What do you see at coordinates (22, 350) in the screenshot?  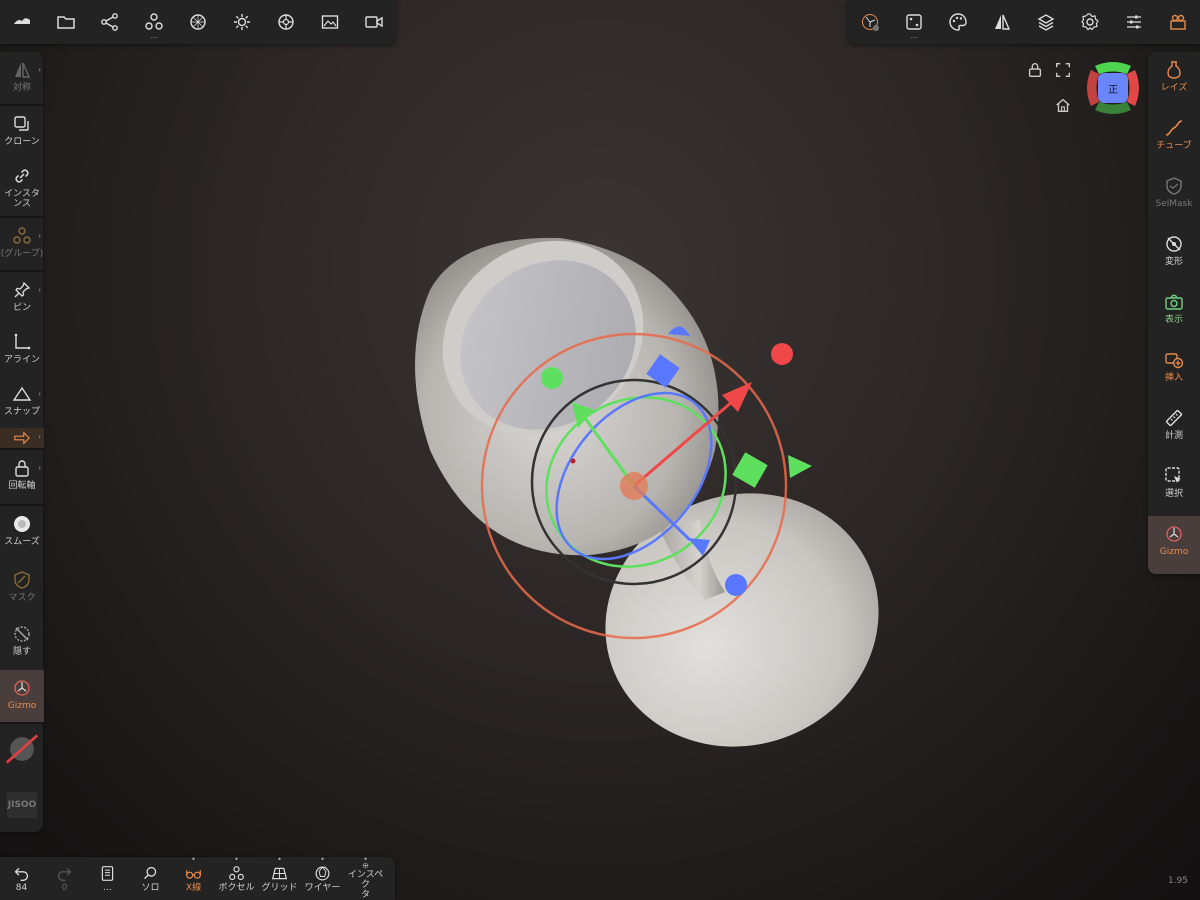 I see `align-tool: アライン` at bounding box center [22, 350].